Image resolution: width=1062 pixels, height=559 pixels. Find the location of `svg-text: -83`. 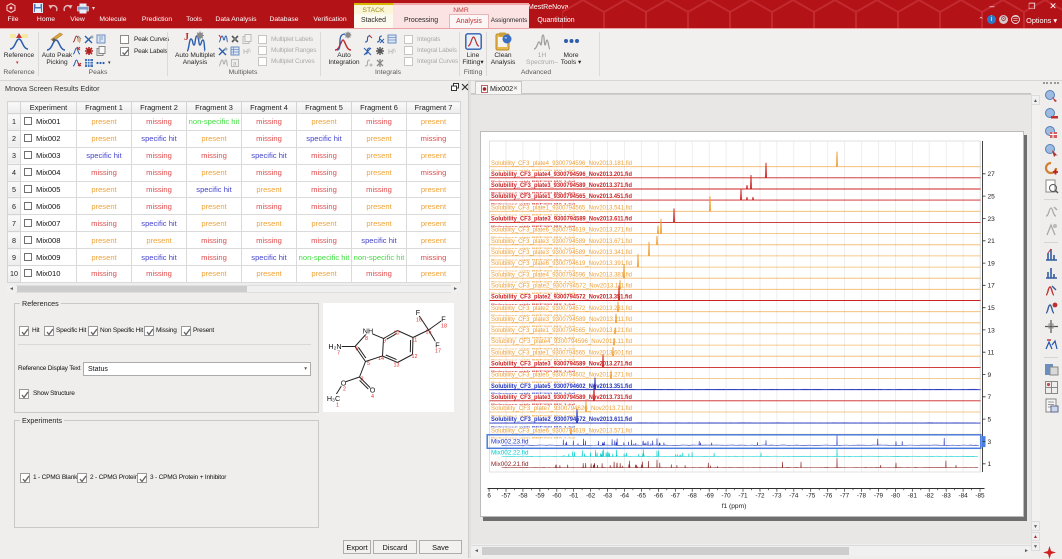

svg-text: -83 is located at coordinates (947, 496).